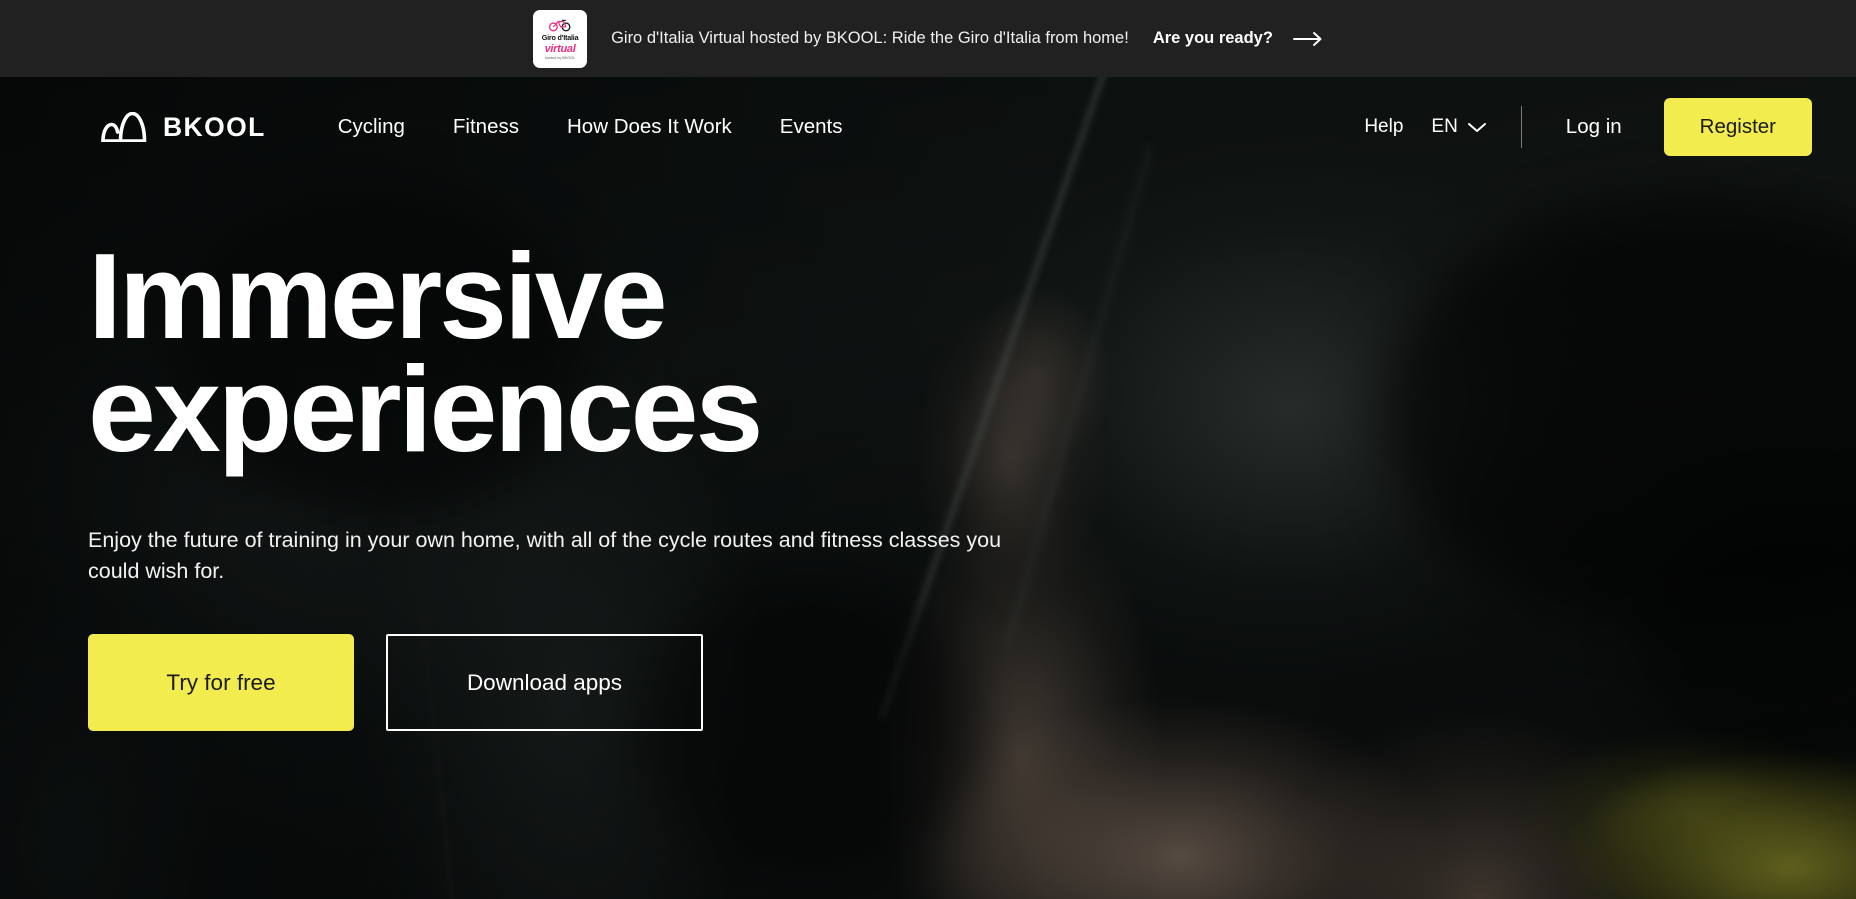 This screenshot has height=899, width=1856. Describe the element at coordinates (1737, 127) in the screenshot. I see `register-button: Register` at that location.